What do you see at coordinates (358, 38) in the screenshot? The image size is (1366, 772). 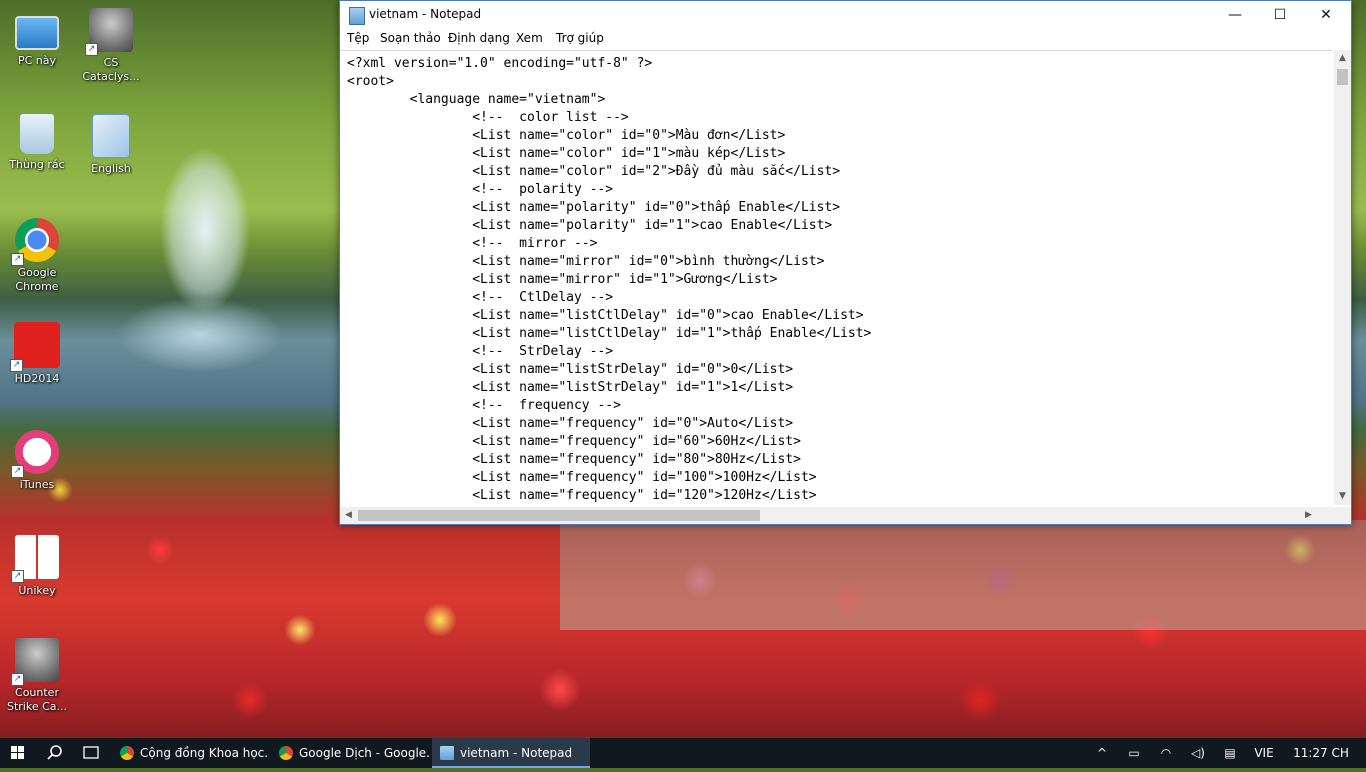 I see `menu-file: Tệp` at bounding box center [358, 38].